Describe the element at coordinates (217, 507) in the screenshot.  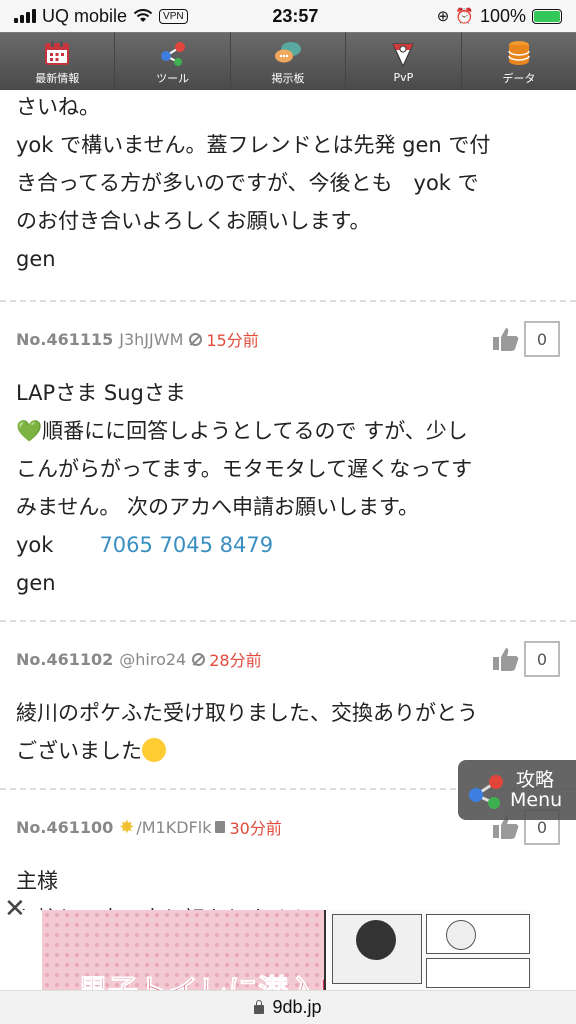
I see `text-line: みません。 次のアカへ申請お願いします。` at that location.